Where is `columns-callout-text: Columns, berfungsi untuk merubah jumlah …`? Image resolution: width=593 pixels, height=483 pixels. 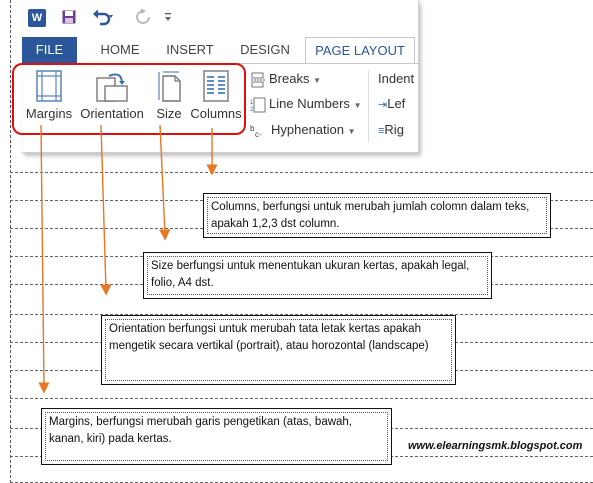
columns-callout-text: Columns, berfungsi untuk merubah jumlah … is located at coordinates (377, 215).